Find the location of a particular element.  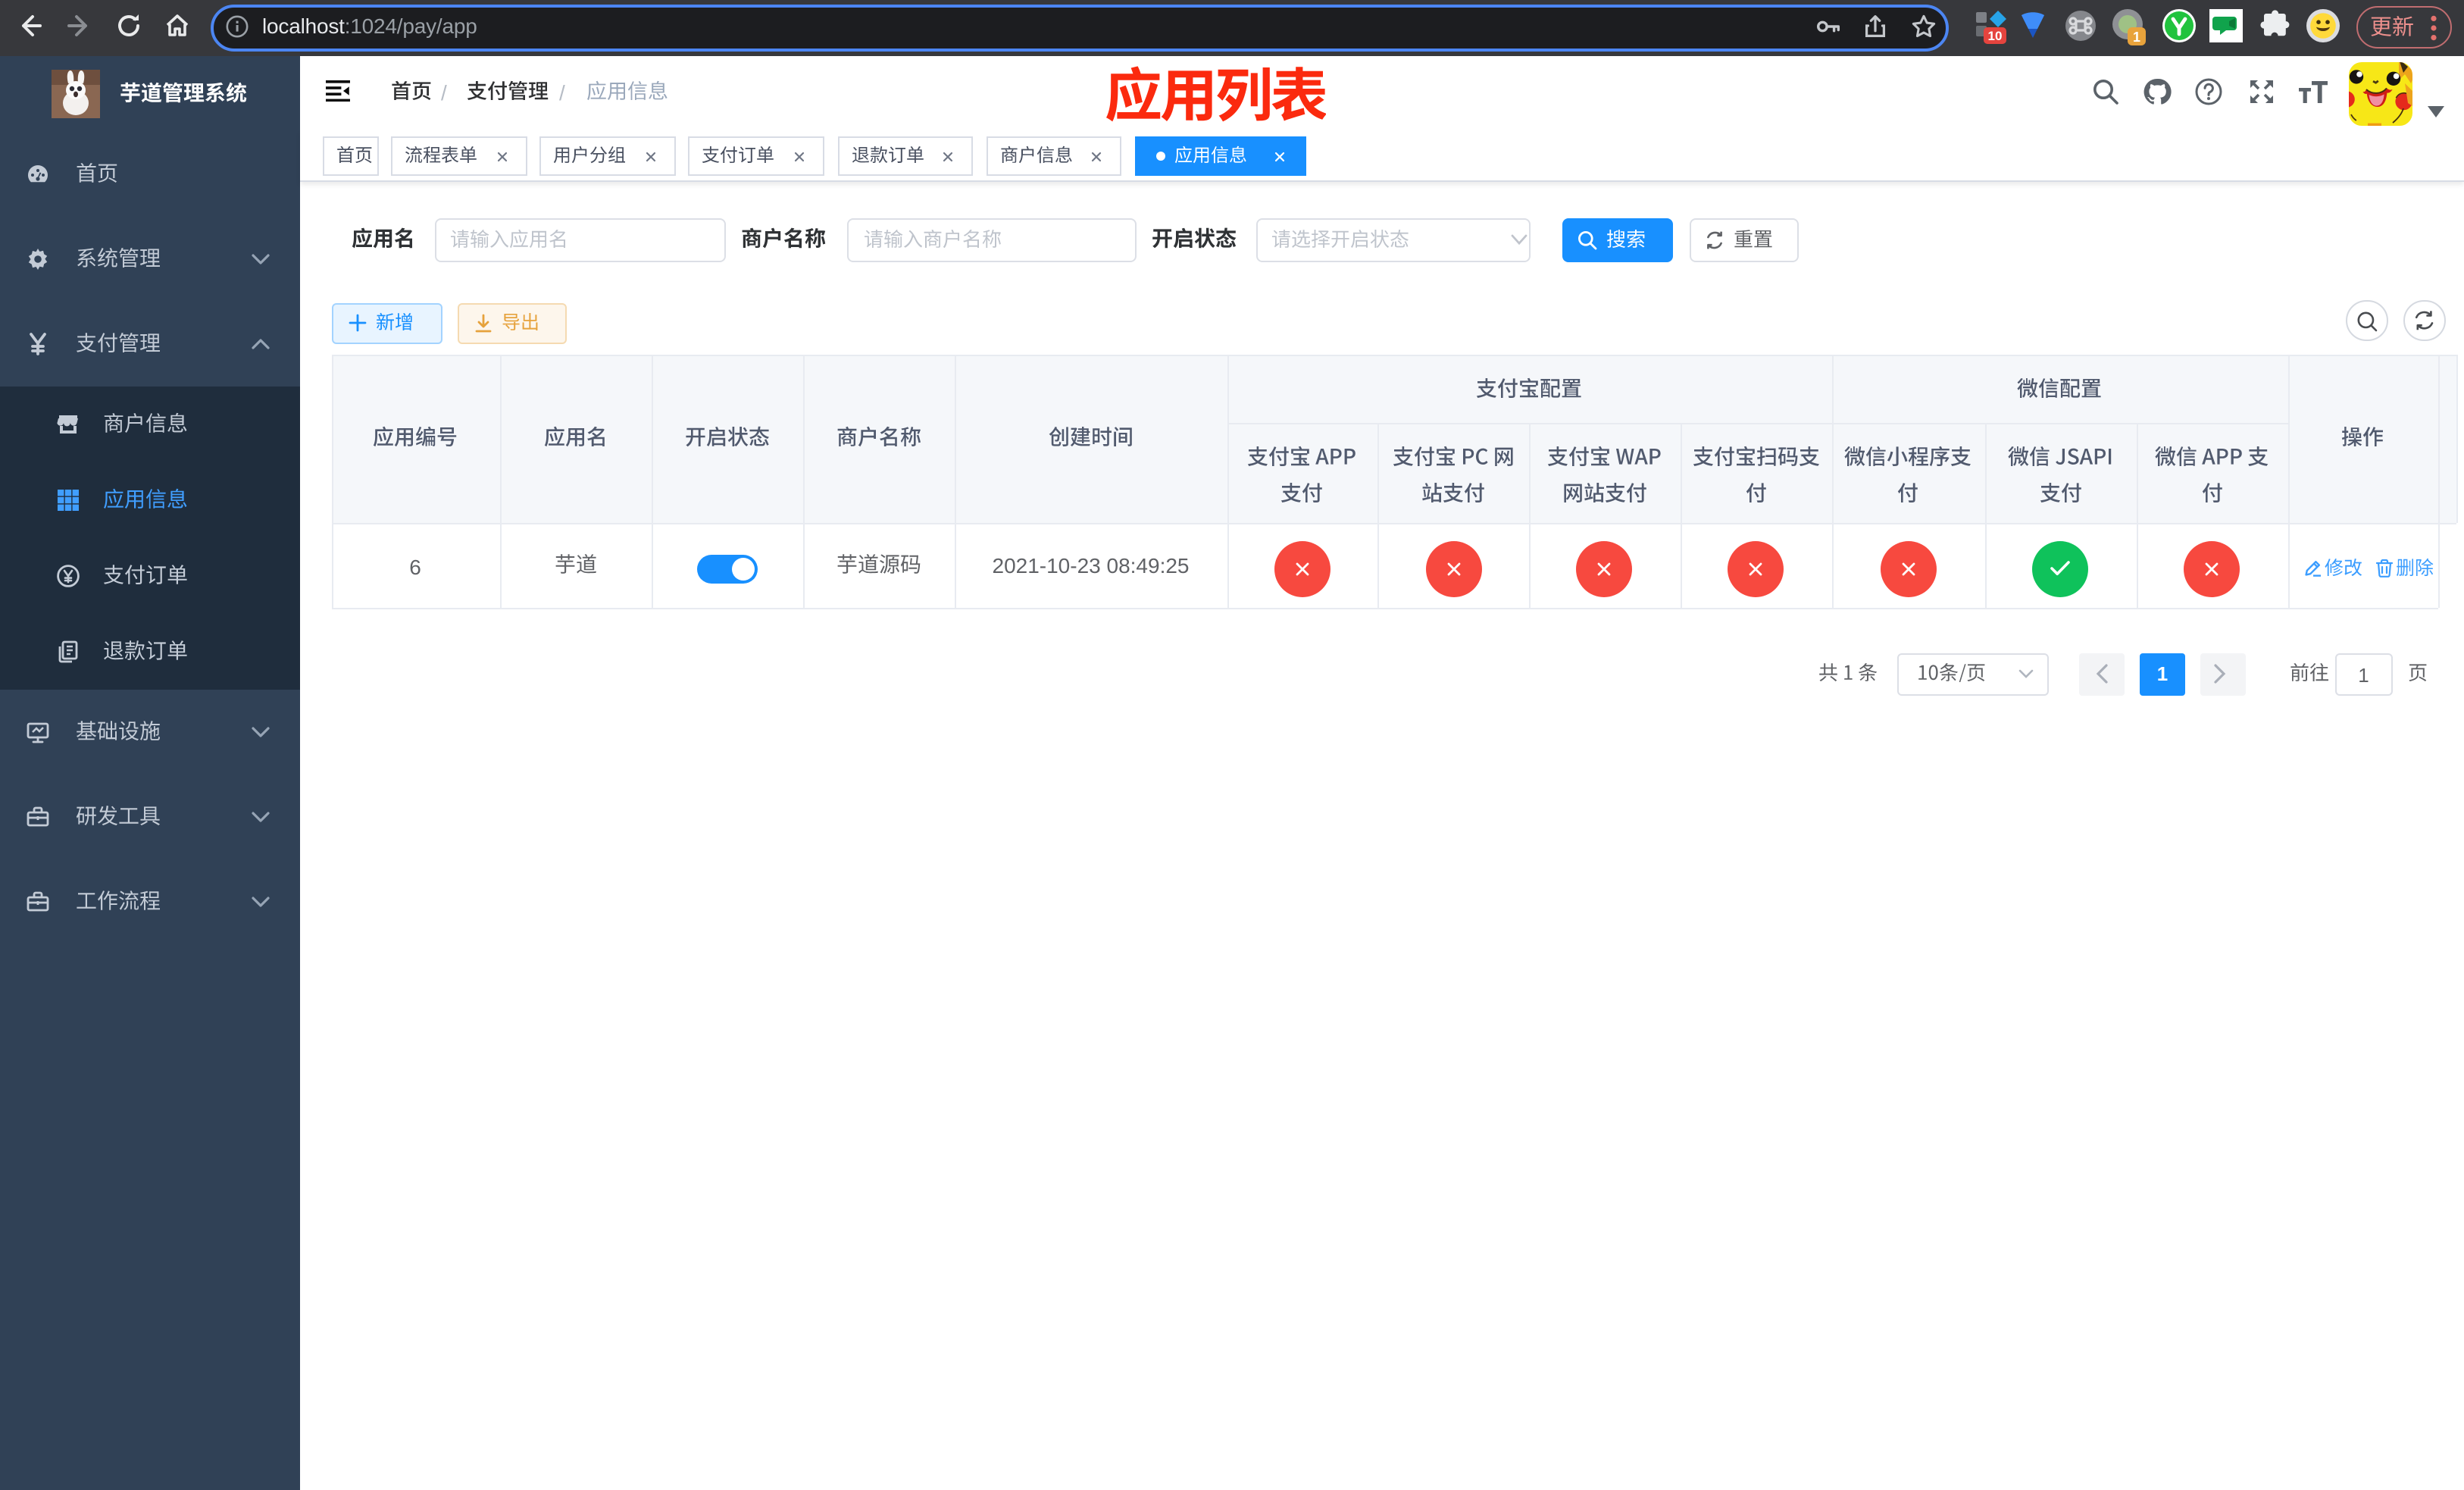

svg-text: 10 is located at coordinates (1995, 36).